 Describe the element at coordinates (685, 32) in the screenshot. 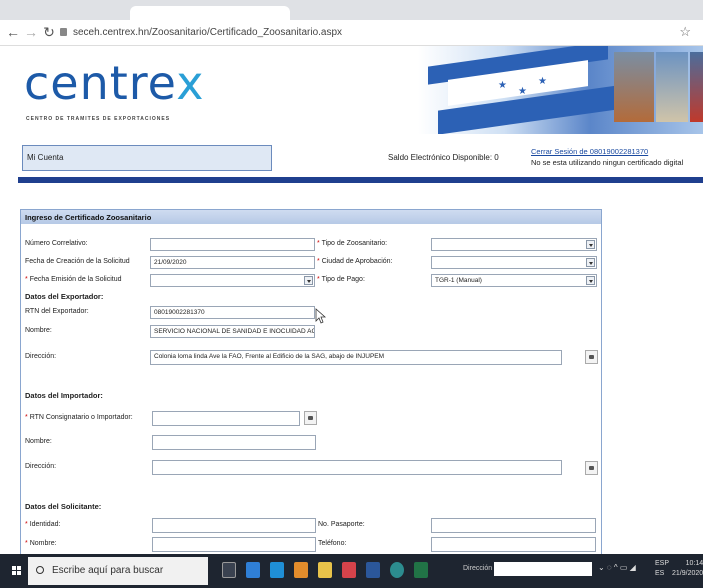

I see `bookmark-star-icon: ☆` at that location.